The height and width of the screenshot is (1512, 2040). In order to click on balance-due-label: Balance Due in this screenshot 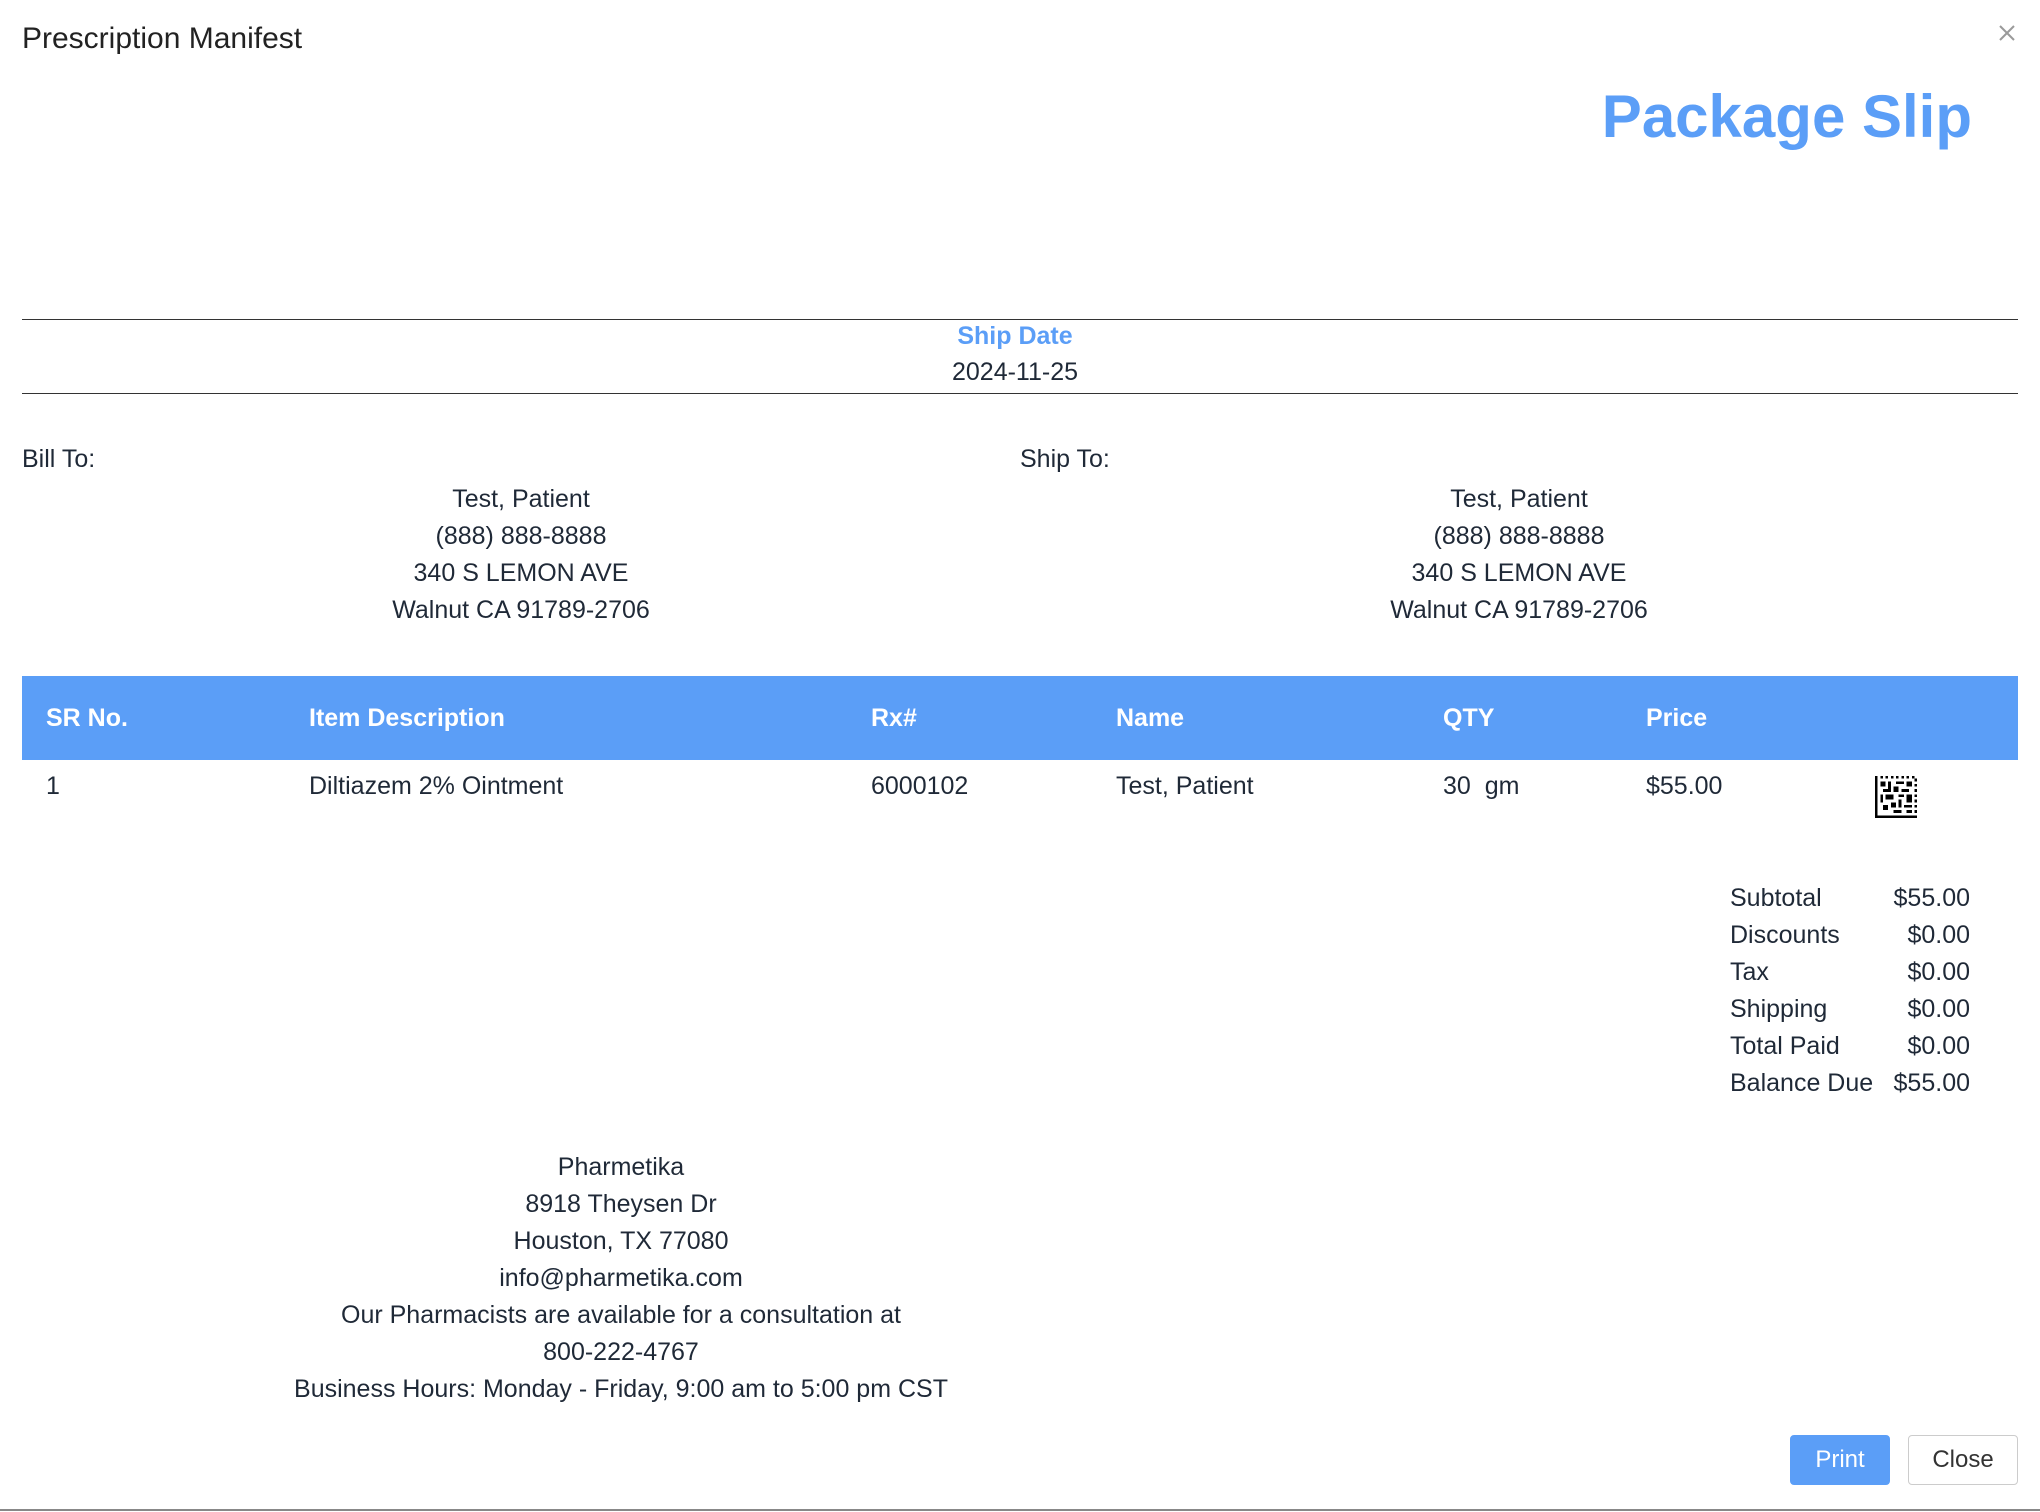, I will do `click(1802, 1083)`.